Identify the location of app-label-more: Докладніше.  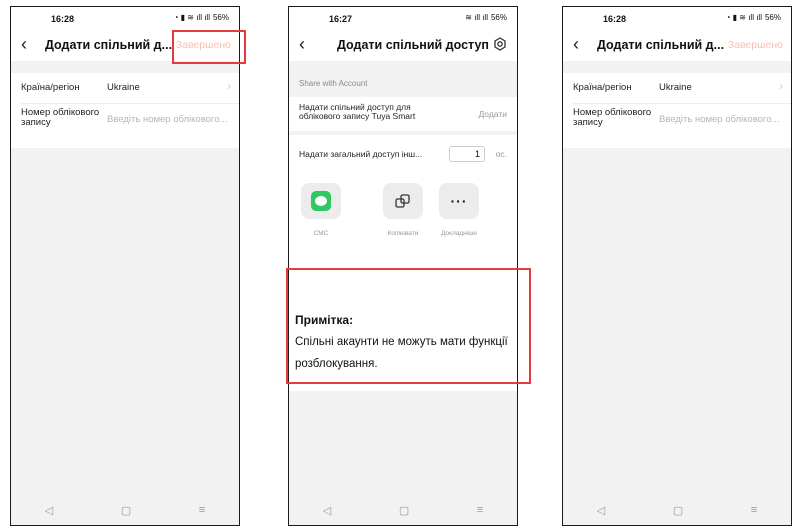
(459, 233).